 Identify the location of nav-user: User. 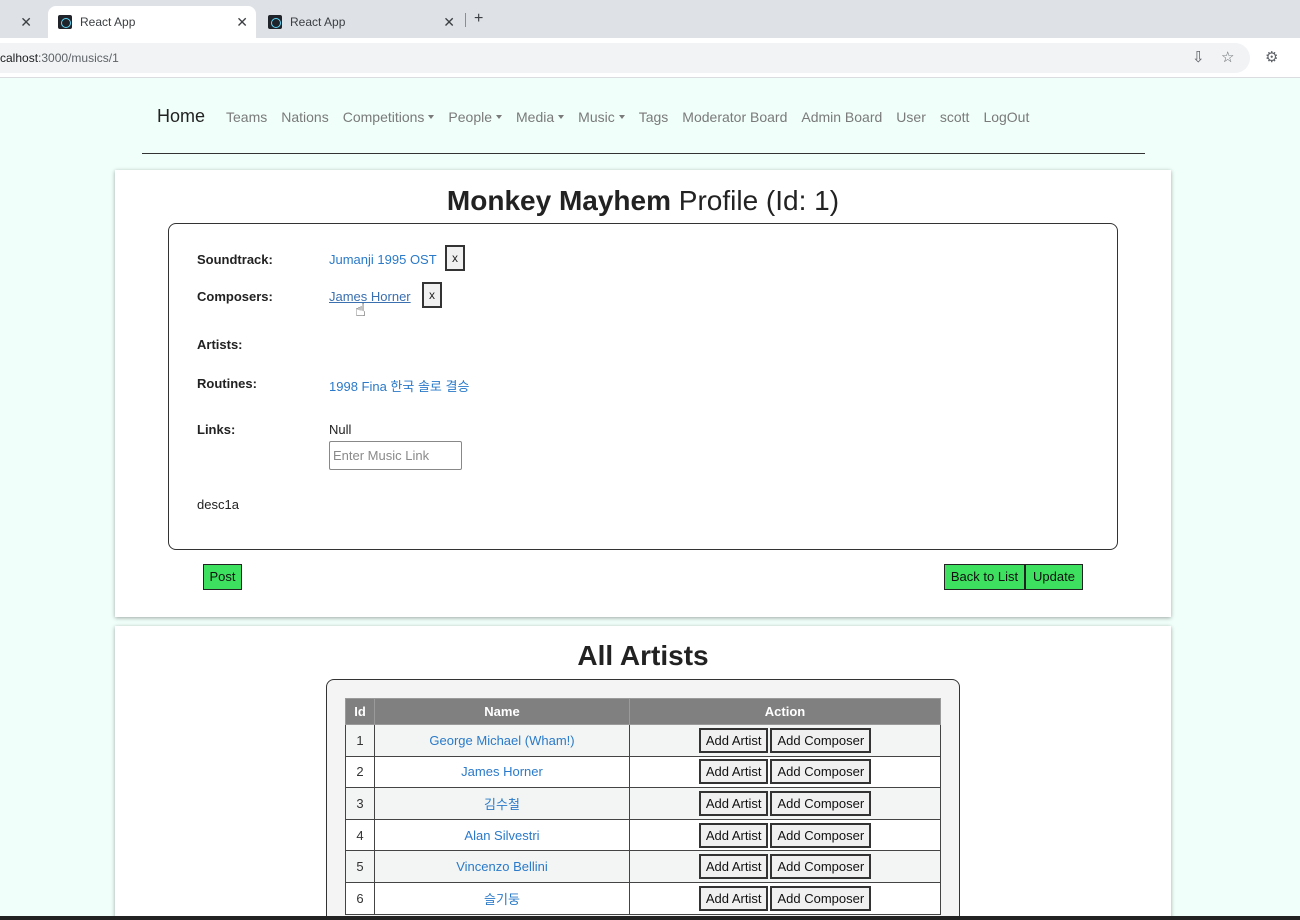
(911, 117).